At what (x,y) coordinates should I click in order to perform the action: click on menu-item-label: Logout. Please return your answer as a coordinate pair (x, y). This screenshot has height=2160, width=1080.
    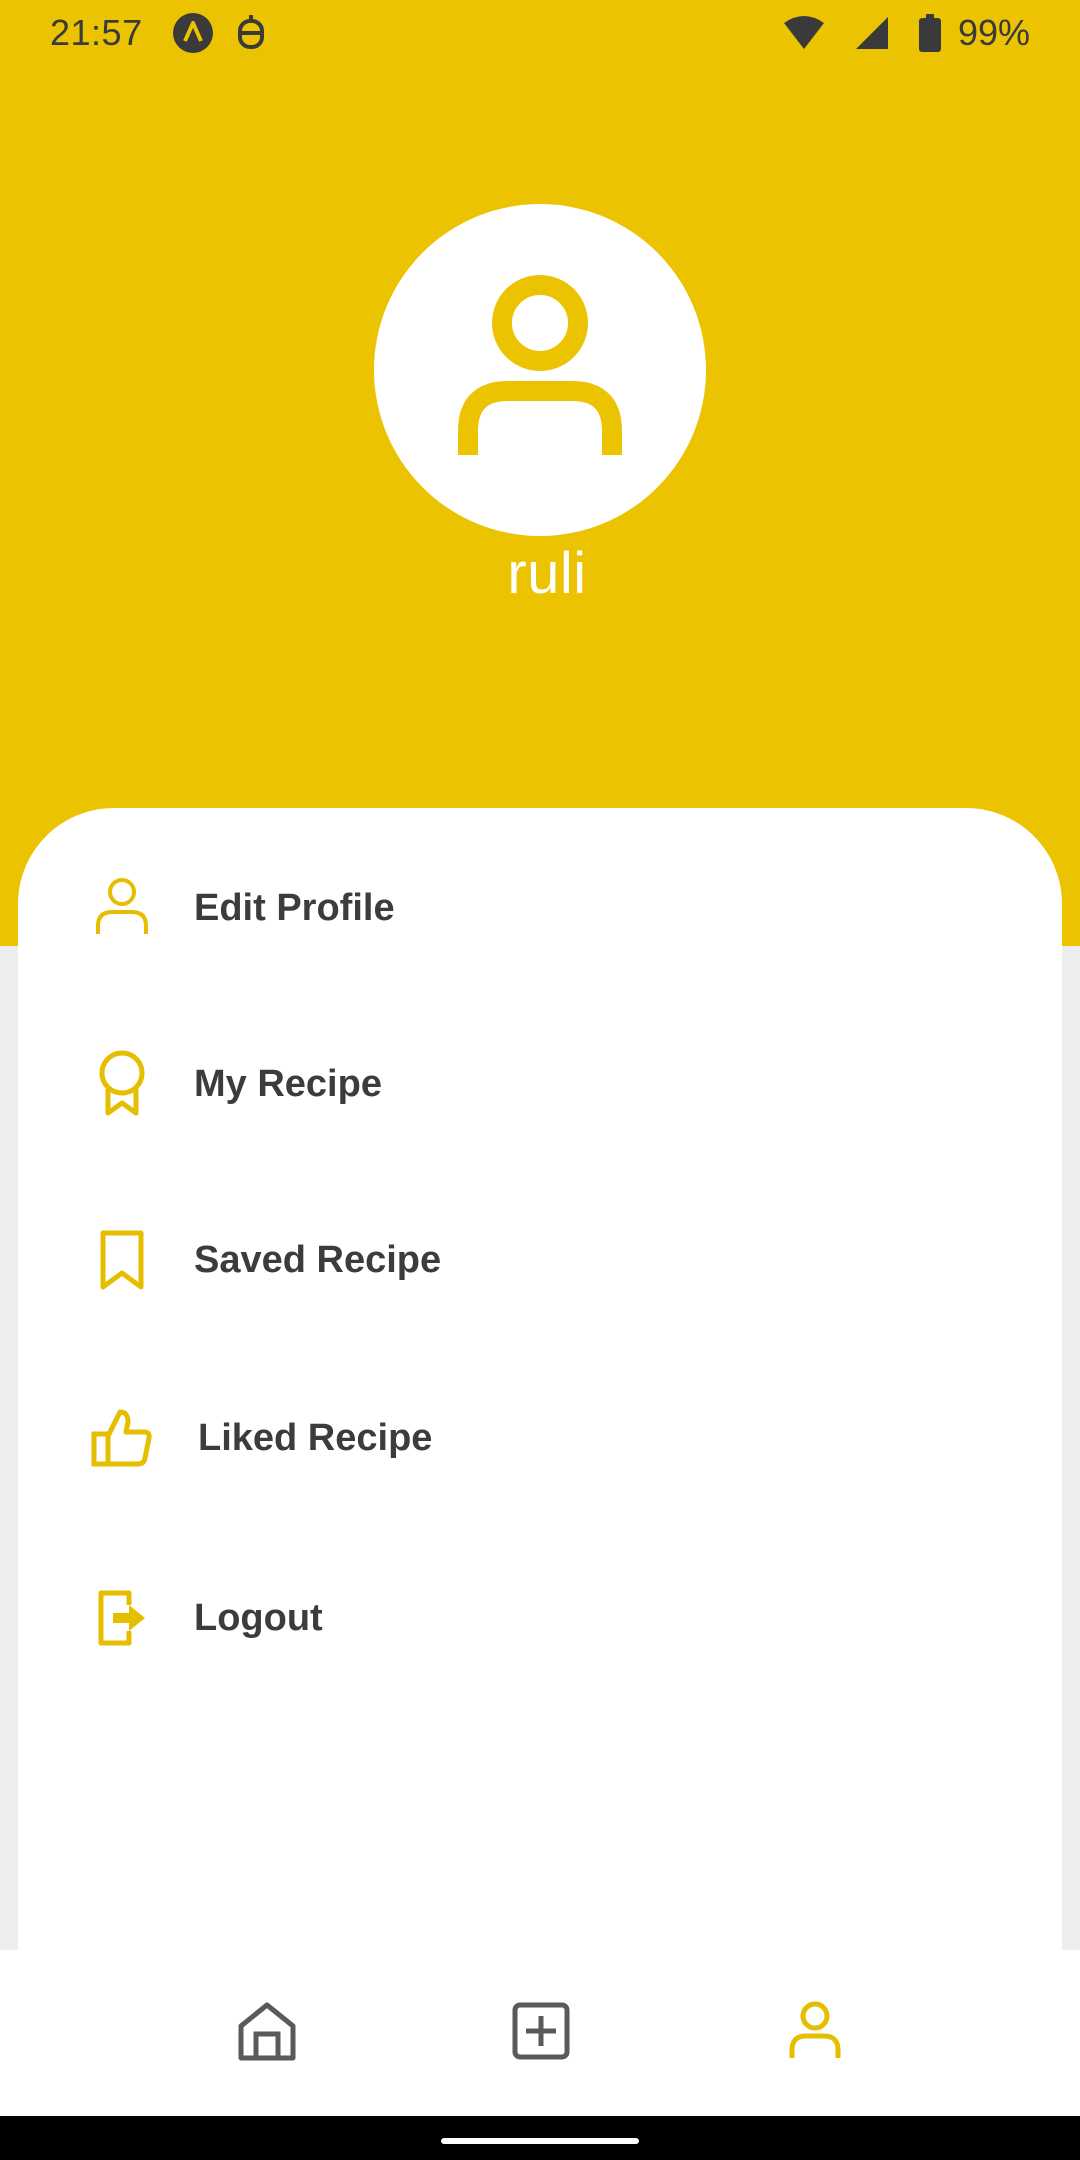
    Looking at the image, I should click on (258, 1617).